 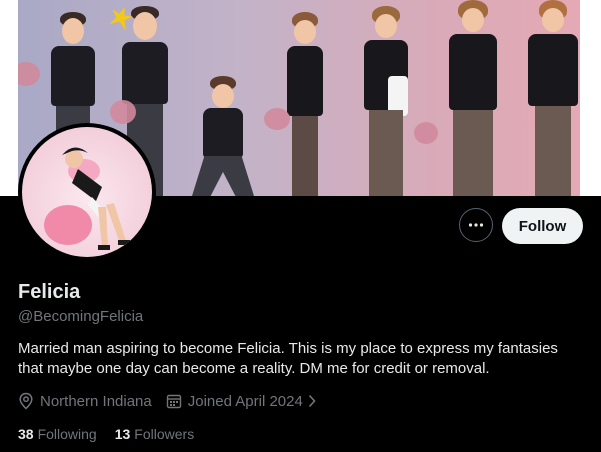 I want to click on following-link: 38 Following, so click(x=57, y=434).